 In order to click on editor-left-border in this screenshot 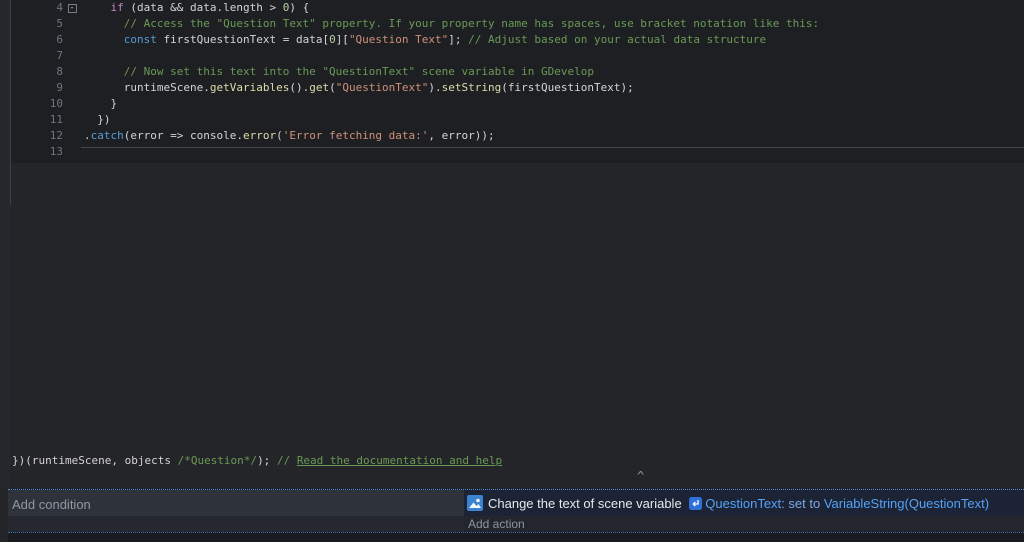, I will do `click(10, 102)`.